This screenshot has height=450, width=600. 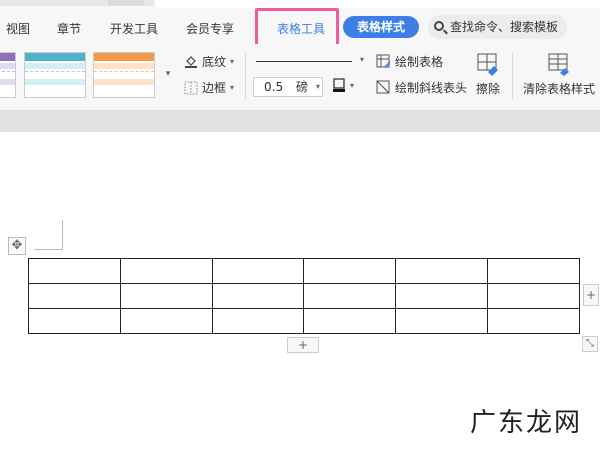 I want to click on search-icon, so click(x=439, y=26).